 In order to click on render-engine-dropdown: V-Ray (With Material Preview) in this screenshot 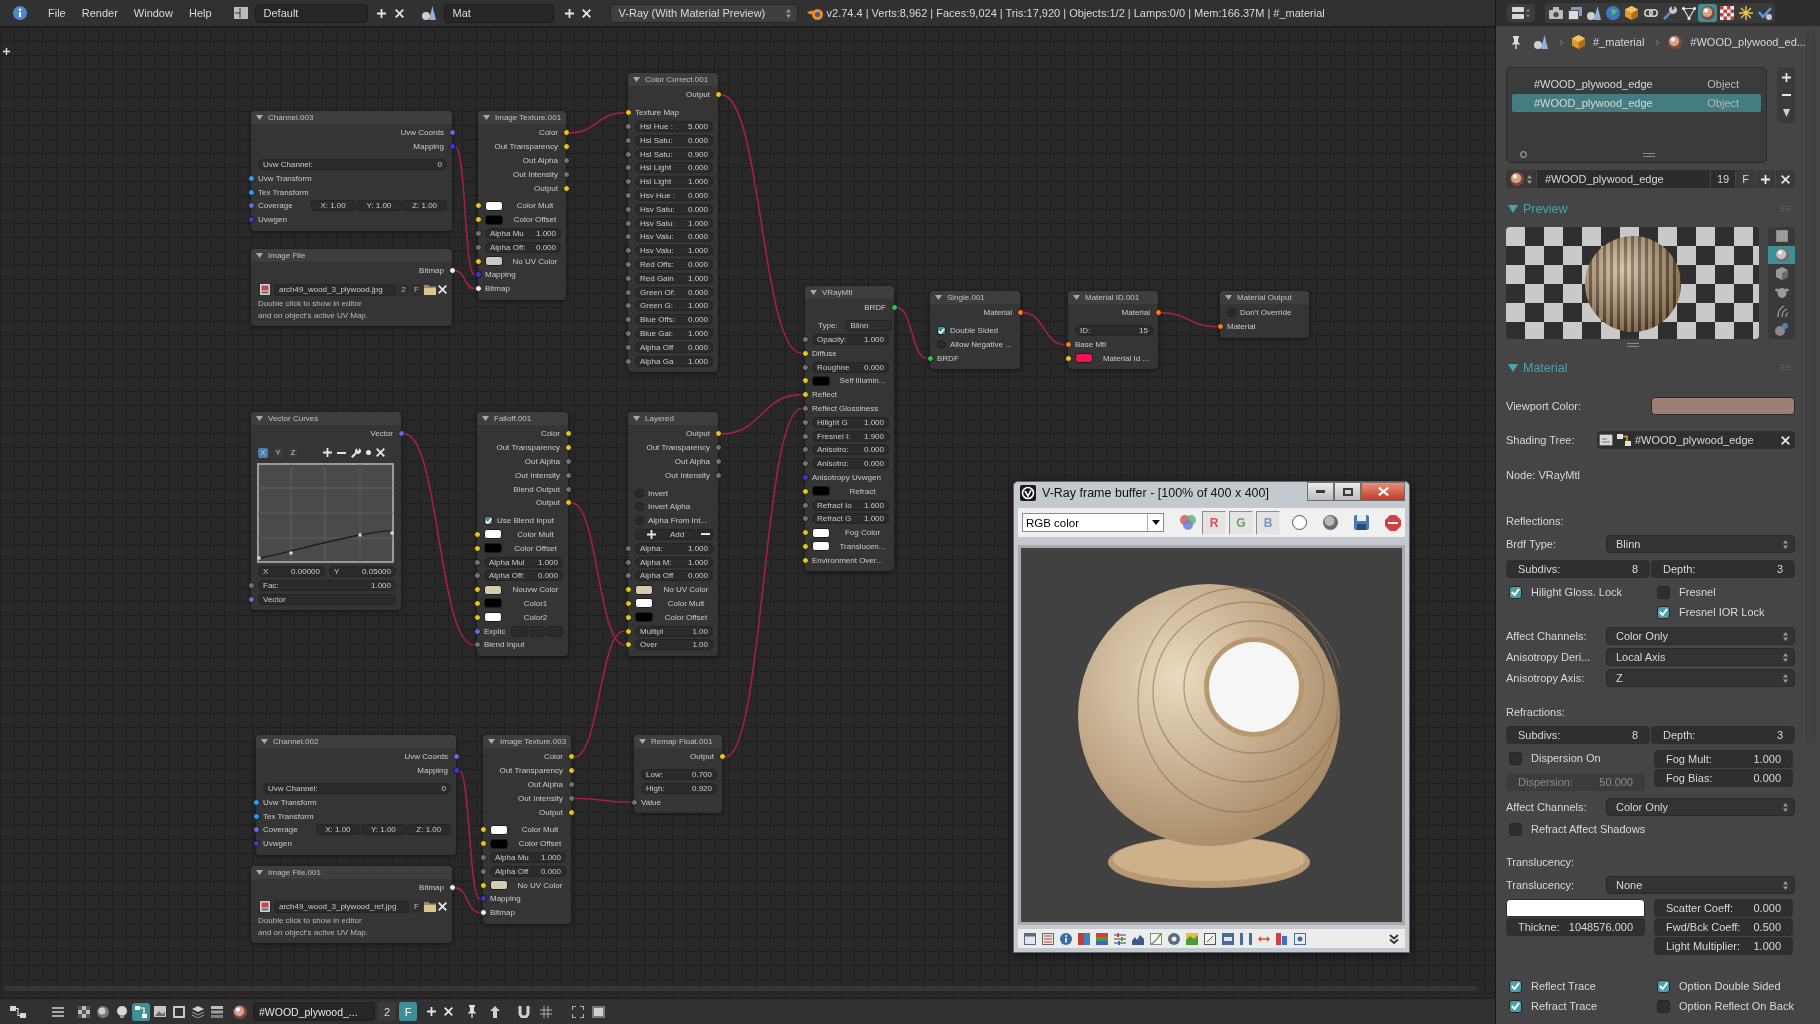, I will do `click(703, 13)`.